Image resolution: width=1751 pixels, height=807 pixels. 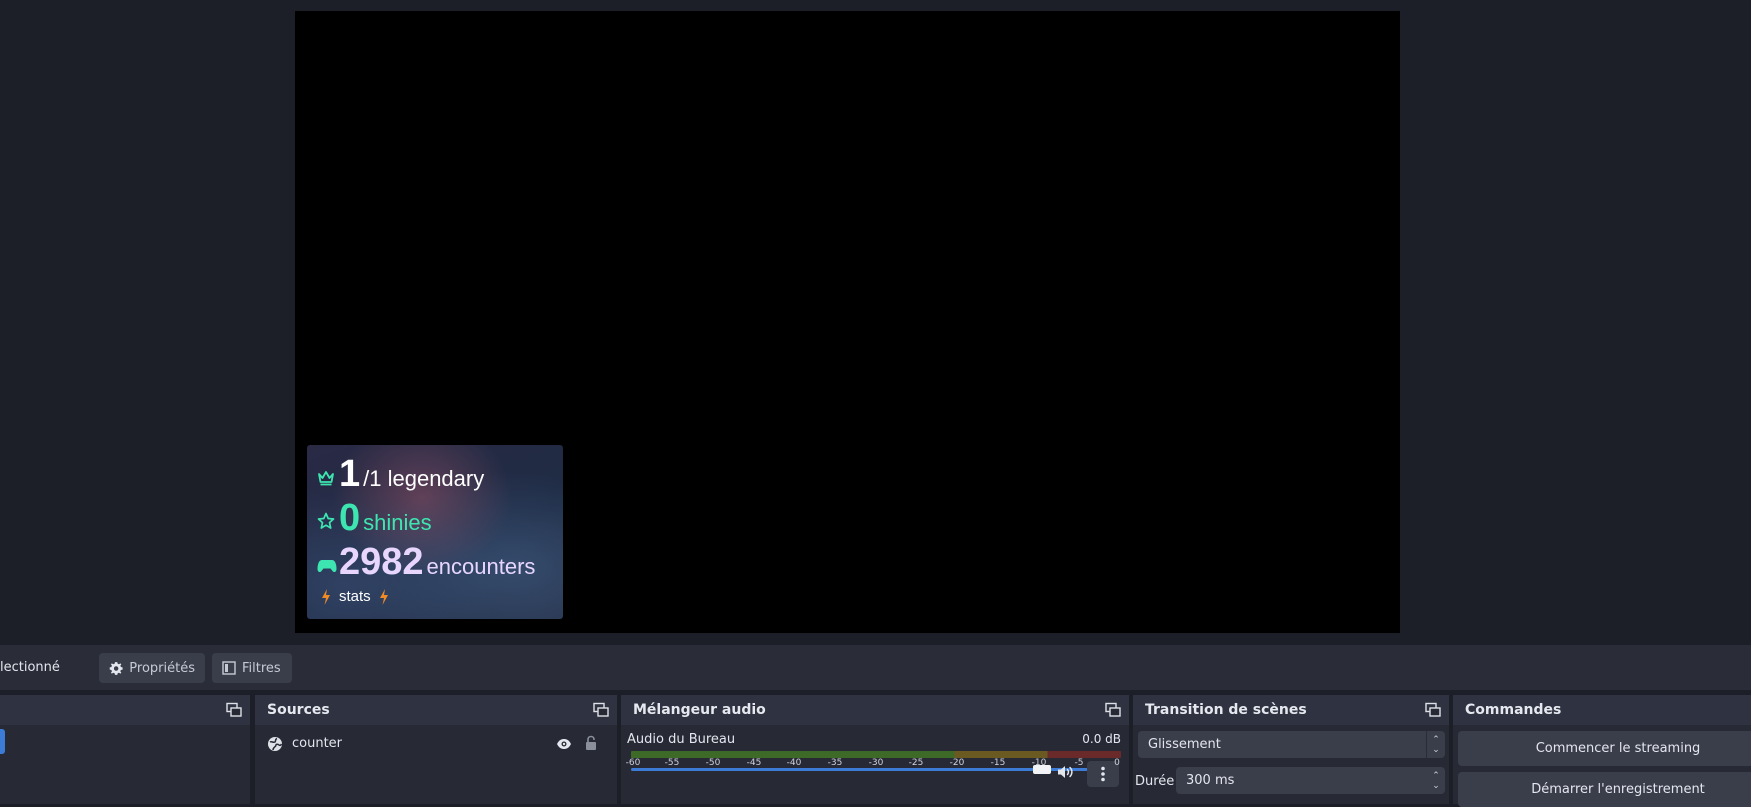 What do you see at coordinates (681, 739) in the screenshot?
I see `audio-channel-name: Audio du Bureau` at bounding box center [681, 739].